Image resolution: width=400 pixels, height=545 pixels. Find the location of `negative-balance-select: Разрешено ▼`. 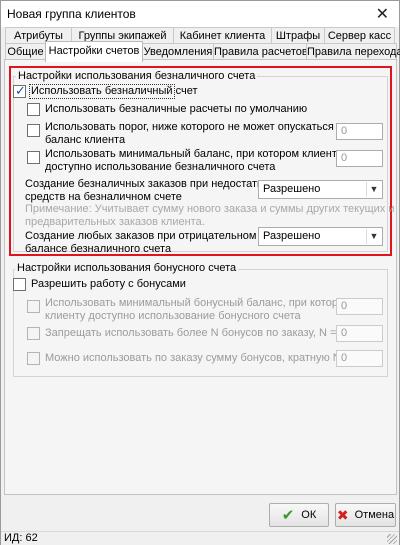

negative-balance-select: Разрешено ▼ is located at coordinates (320, 236).